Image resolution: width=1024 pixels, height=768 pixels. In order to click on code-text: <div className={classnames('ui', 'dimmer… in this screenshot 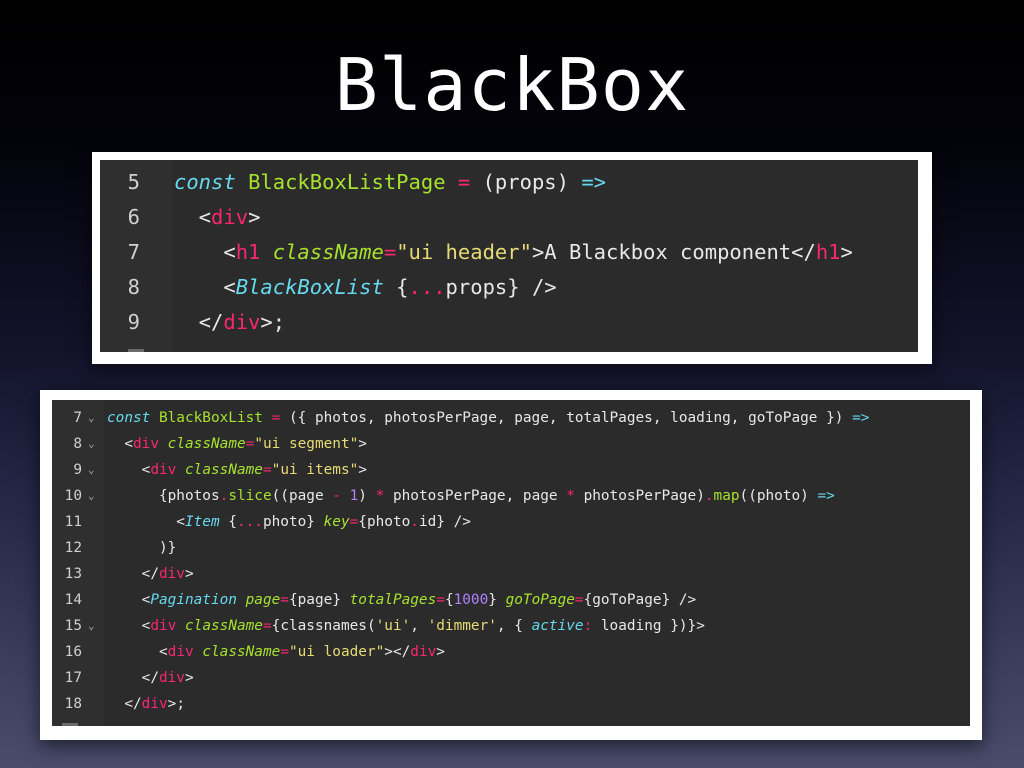, I will do `click(406, 626)`.